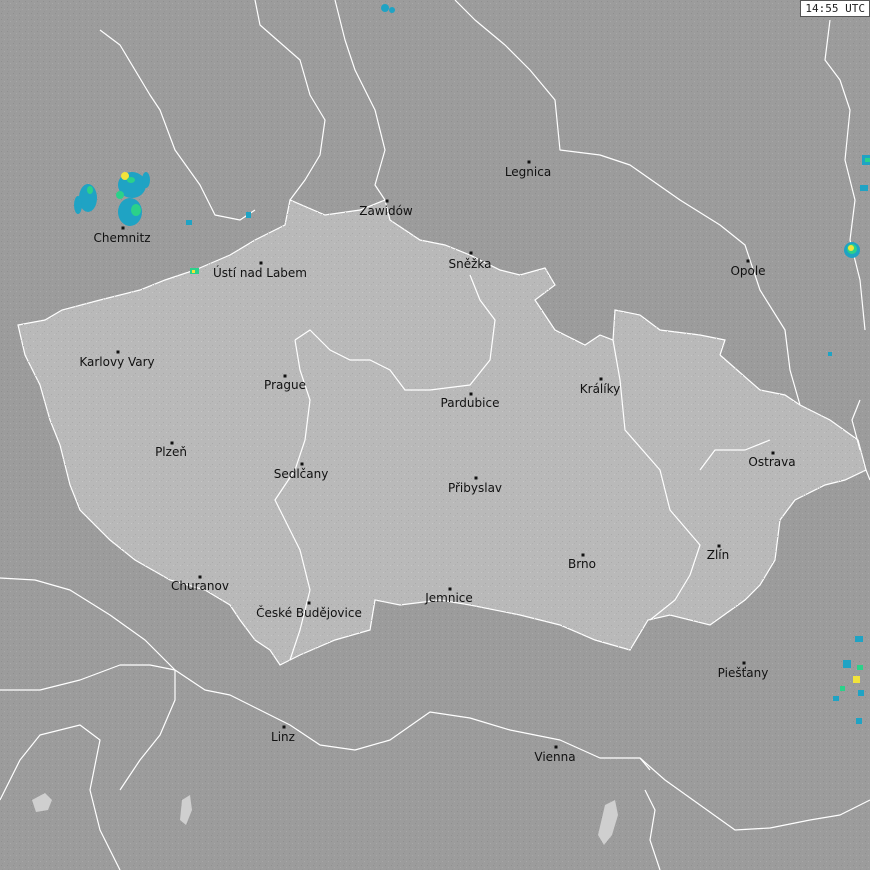 The image size is (870, 870). Describe the element at coordinates (123, 228) in the screenshot. I see `city-dot-chemnitz` at that location.